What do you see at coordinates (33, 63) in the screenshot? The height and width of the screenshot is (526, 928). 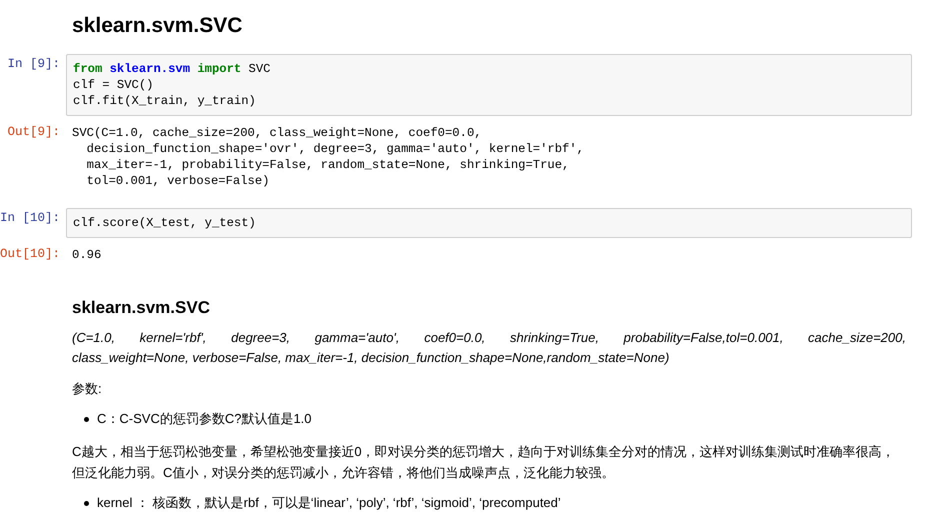 I see `input-prompt: In [9]:` at bounding box center [33, 63].